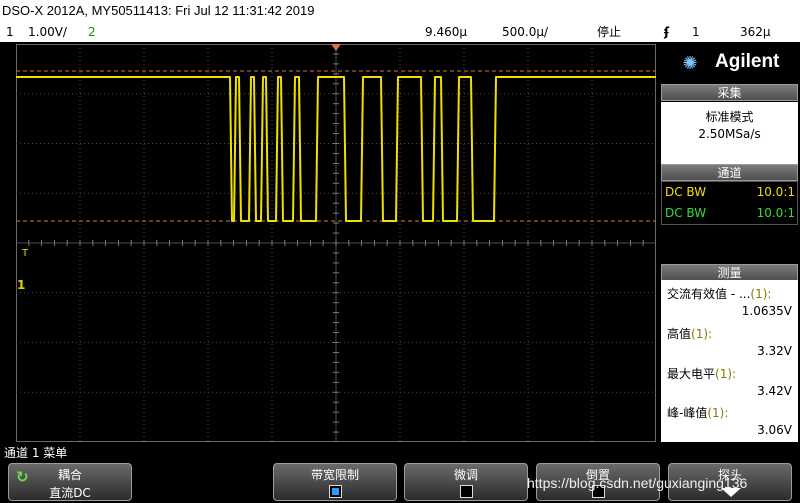 The width and height of the screenshot is (800, 503). Describe the element at coordinates (92, 32) in the screenshot. I see `ch2-number: 2` at that location.